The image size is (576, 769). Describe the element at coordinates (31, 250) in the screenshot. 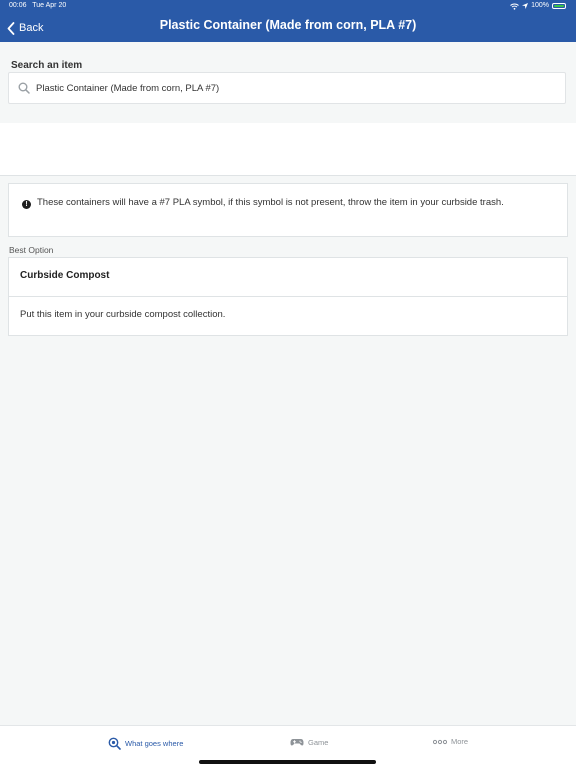

I see `best-option-label: Best Option` at that location.